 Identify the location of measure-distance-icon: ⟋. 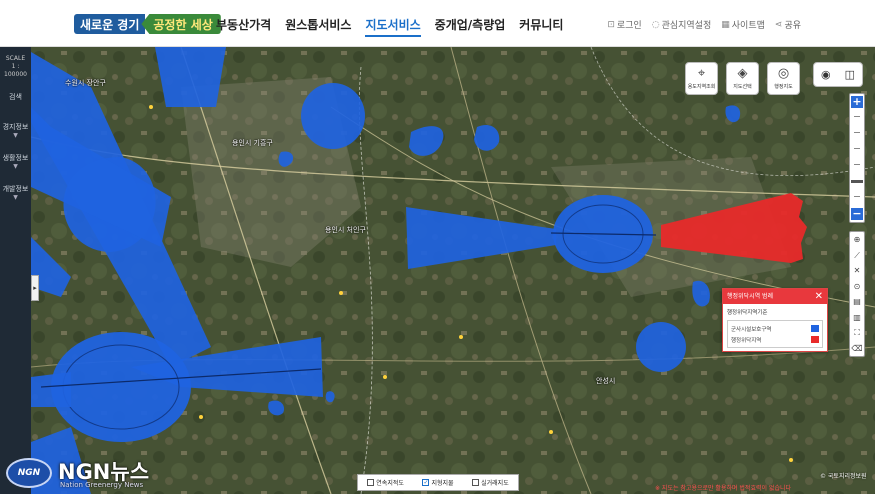
(857, 256).